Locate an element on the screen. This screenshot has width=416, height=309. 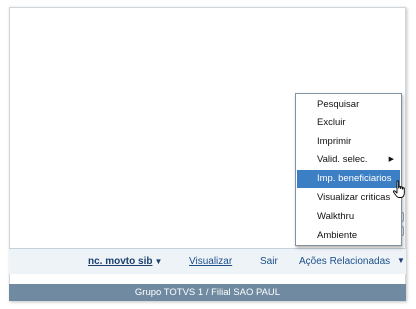
acoes-relacionadas-button: Ações Relacionadas is located at coordinates (344, 261).